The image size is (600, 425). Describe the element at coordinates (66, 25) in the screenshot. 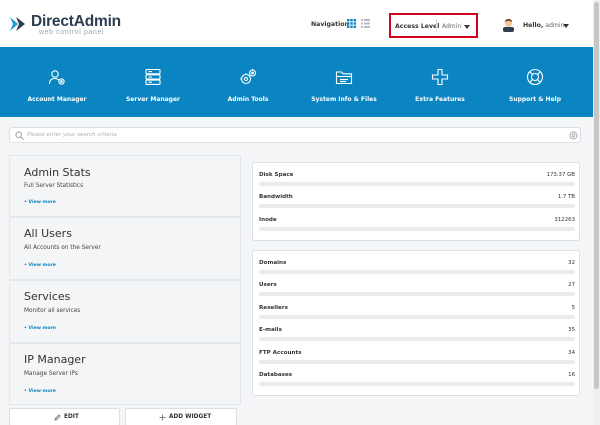

I see `directadmin-logo: DirectAdmin web control panel` at that location.